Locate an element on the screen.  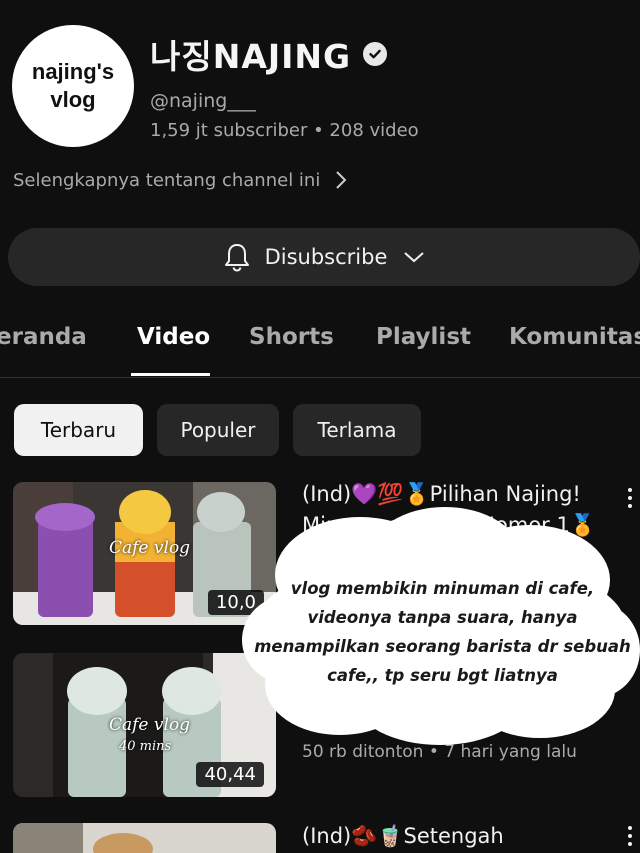
avatar-text-line2: vlog is located at coordinates (73, 99).